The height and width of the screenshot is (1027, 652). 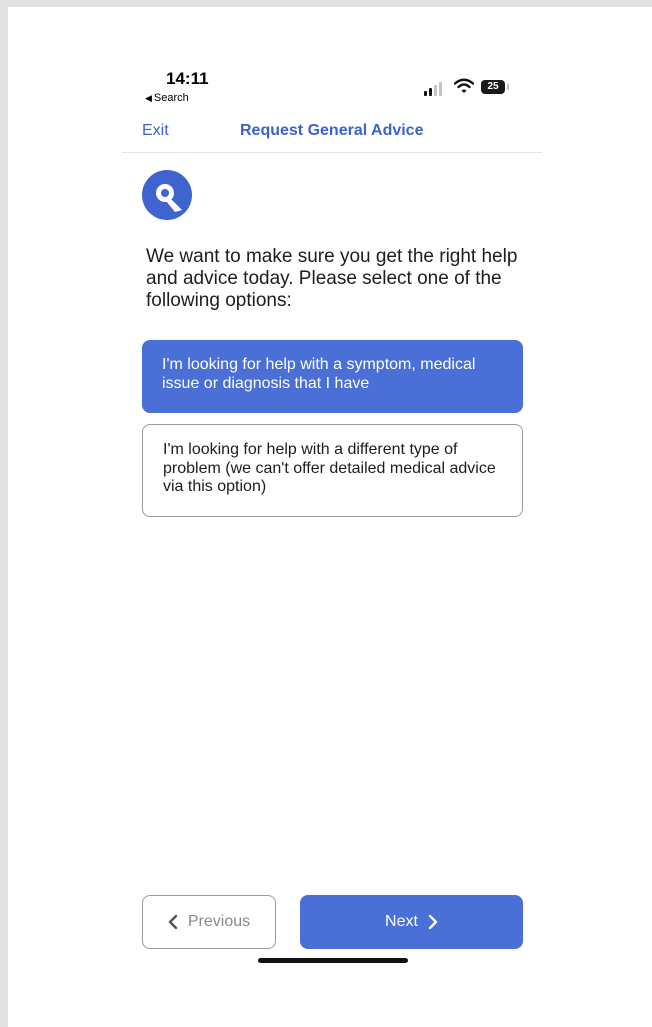 I want to click on exit-button: Exit, so click(x=155, y=131).